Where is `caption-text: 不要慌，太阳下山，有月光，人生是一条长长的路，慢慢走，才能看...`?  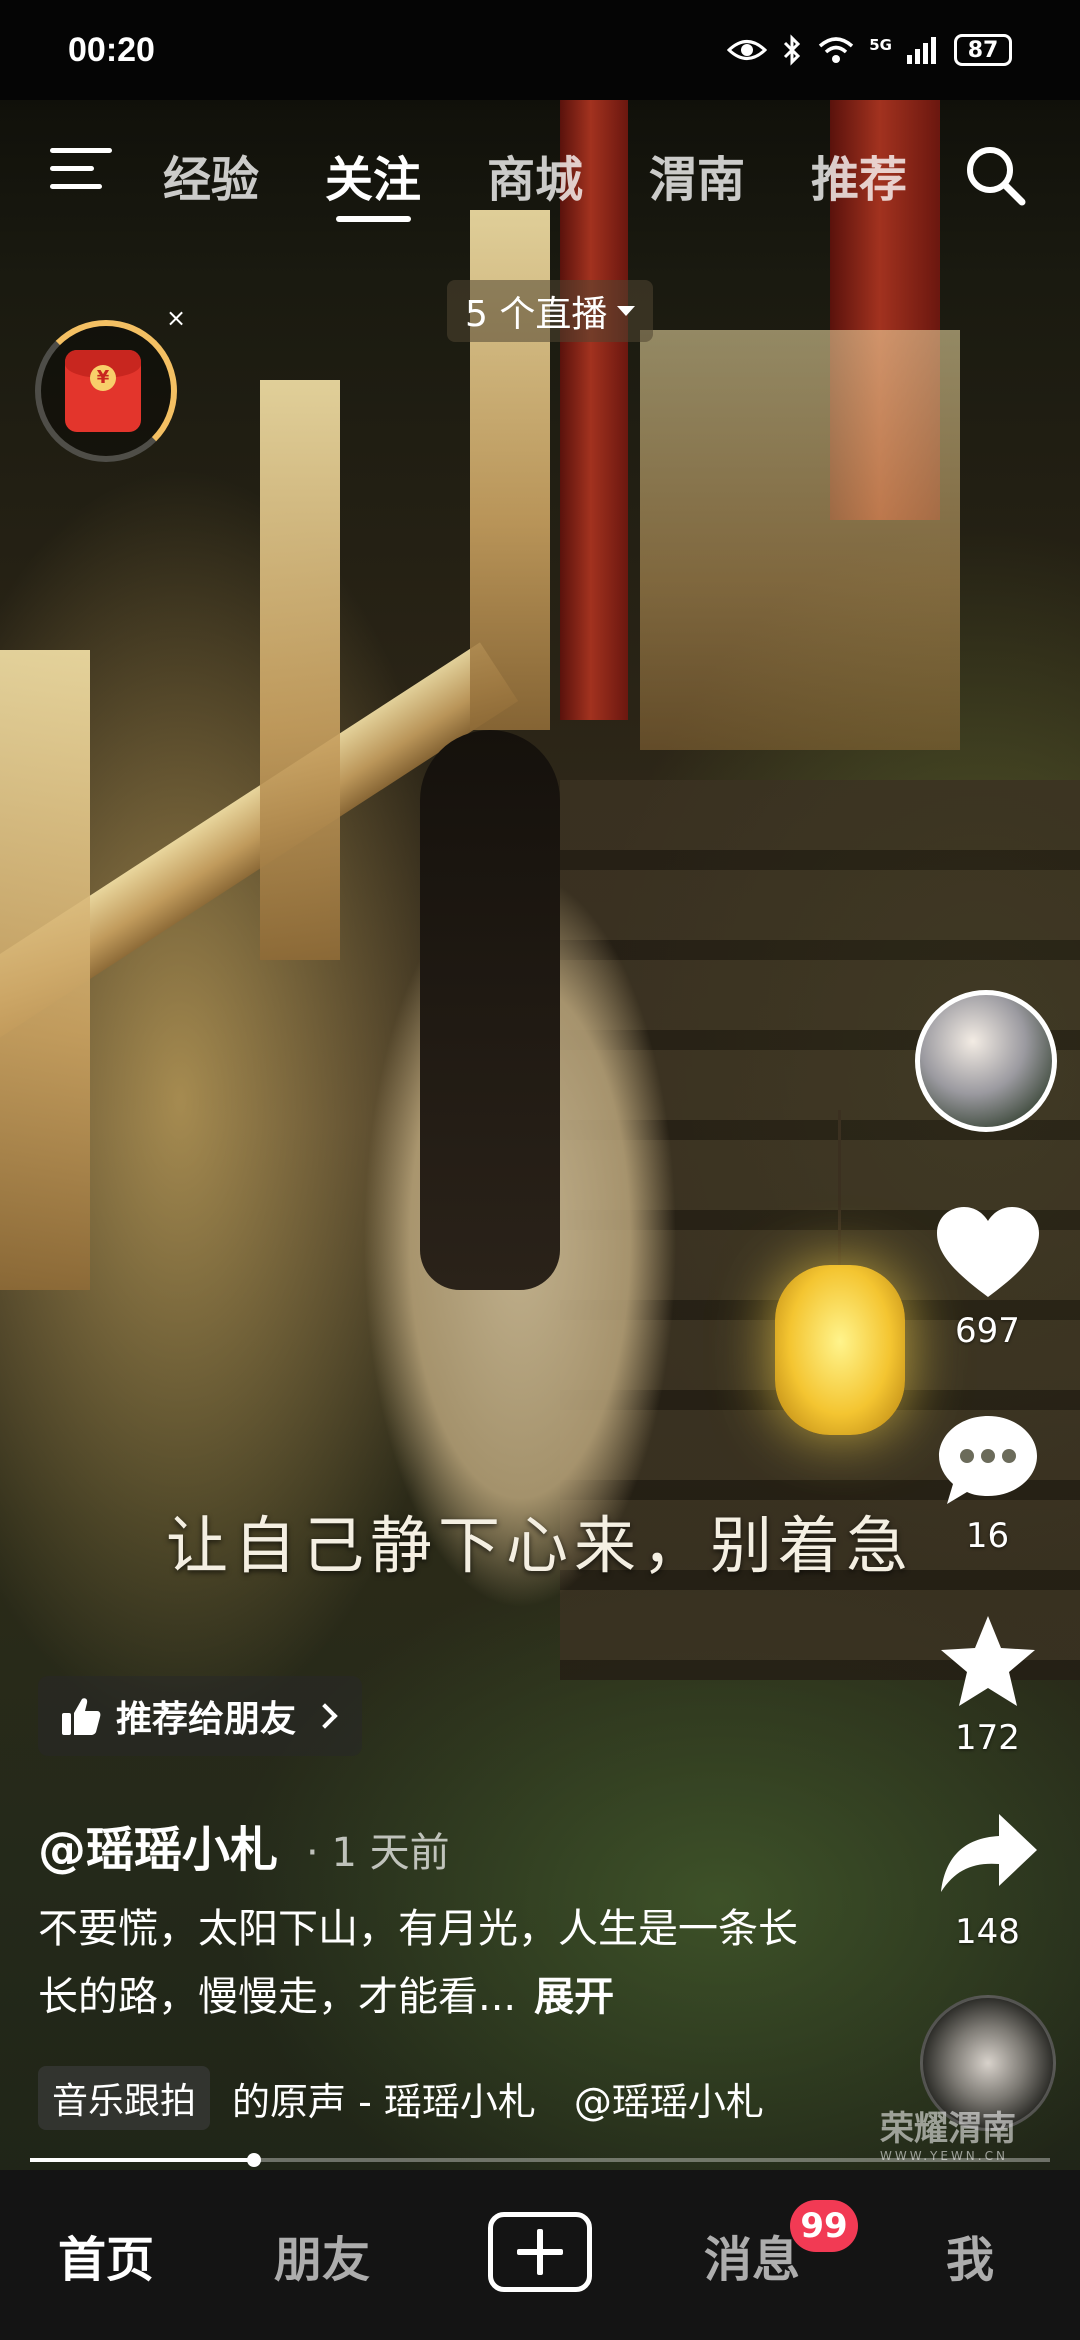 caption-text: 不要慌，太阳下山，有月光，人生是一条长长的路，慢慢走，才能看... is located at coordinates (418, 1963).